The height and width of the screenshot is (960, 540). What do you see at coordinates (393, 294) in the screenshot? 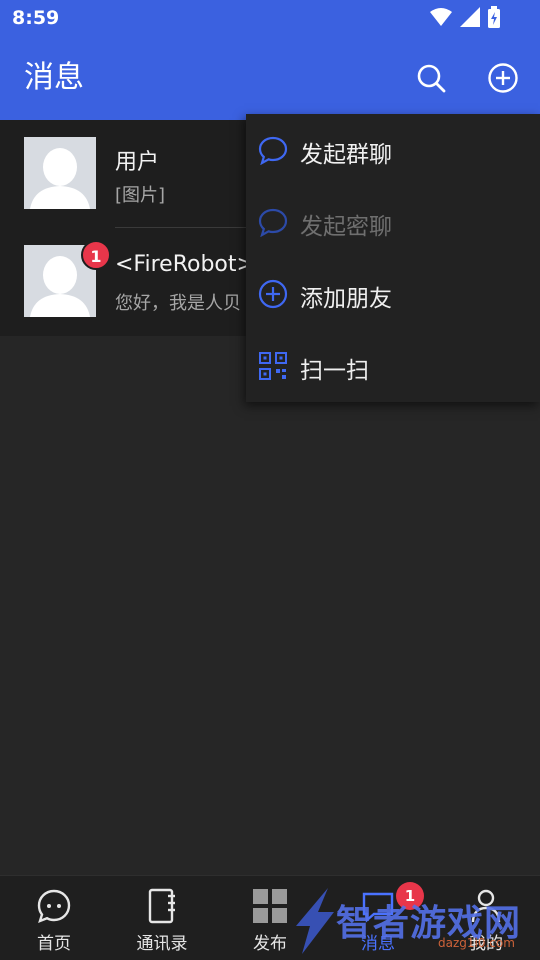
I see `menu-item-add-friend: 添加朋友` at bounding box center [393, 294].